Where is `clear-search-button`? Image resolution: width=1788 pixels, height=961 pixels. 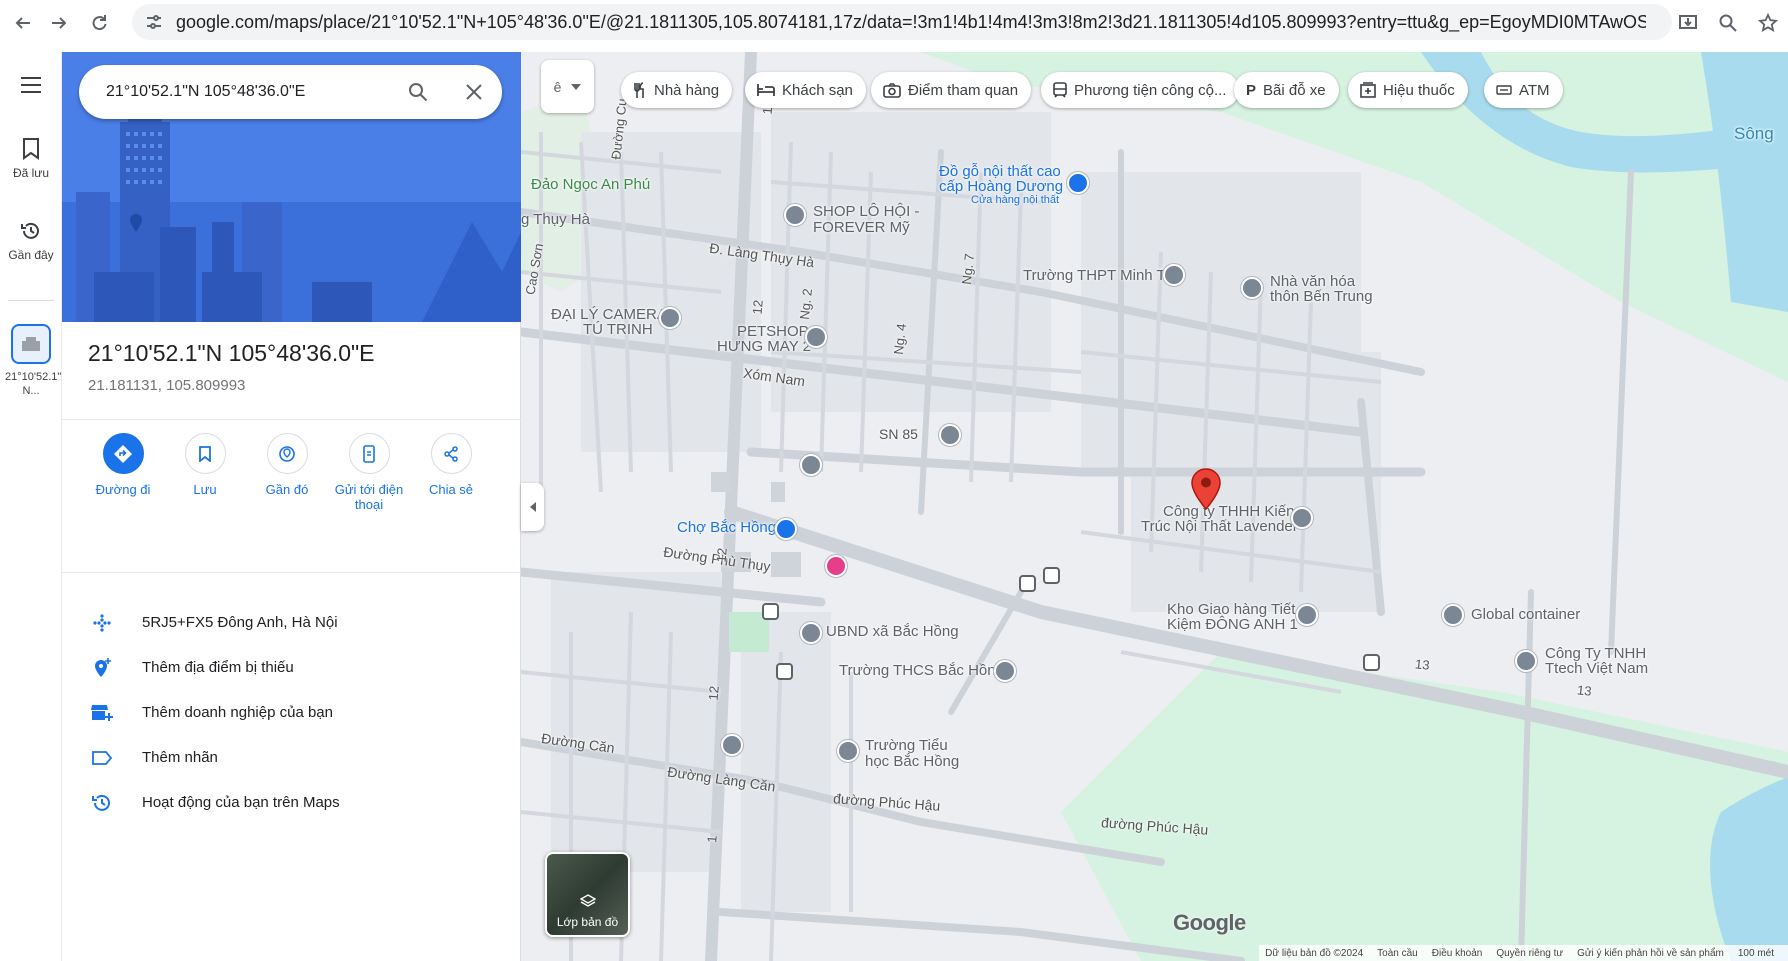 clear-search-button is located at coordinates (474, 92).